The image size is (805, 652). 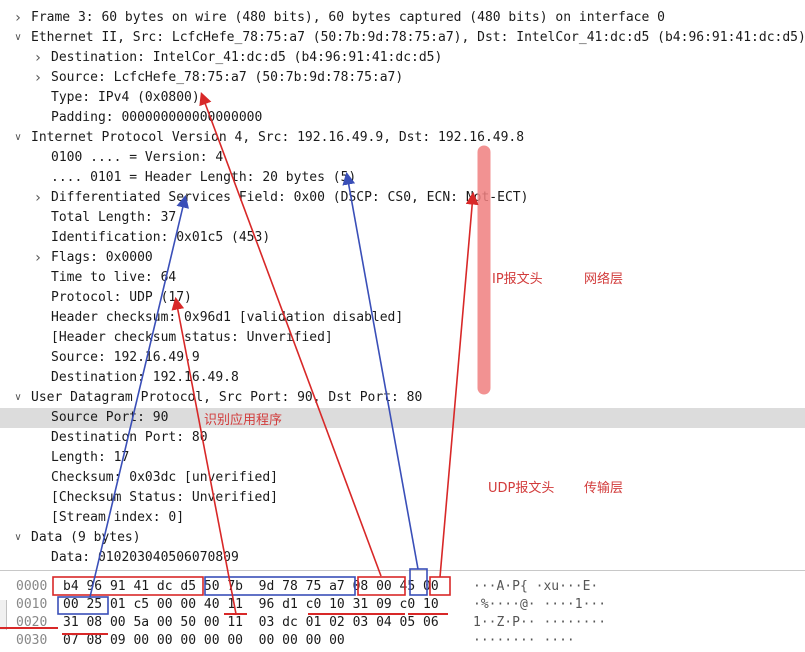 I want to click on hex-ascii: ·%····@· ····1···, so click(x=539, y=605).